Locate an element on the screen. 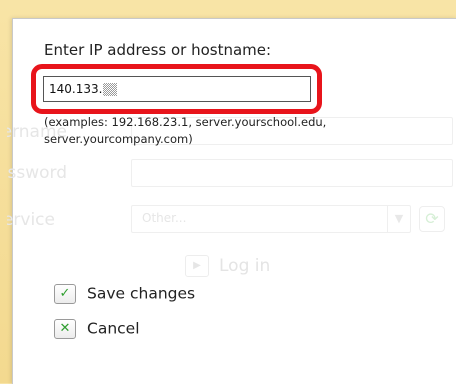 The width and height of the screenshot is (456, 384). save-changes-button: ✓ Save changes is located at coordinates (124, 294).